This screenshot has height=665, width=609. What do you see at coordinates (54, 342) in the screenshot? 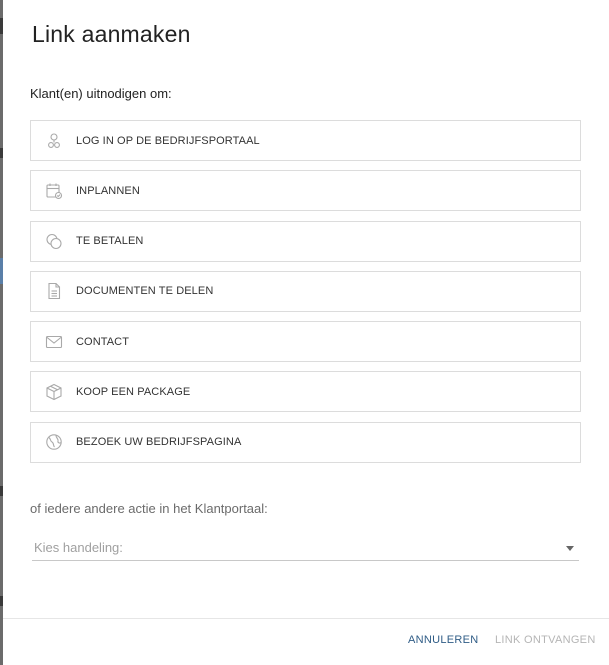
I see `envelope-icon` at bounding box center [54, 342].